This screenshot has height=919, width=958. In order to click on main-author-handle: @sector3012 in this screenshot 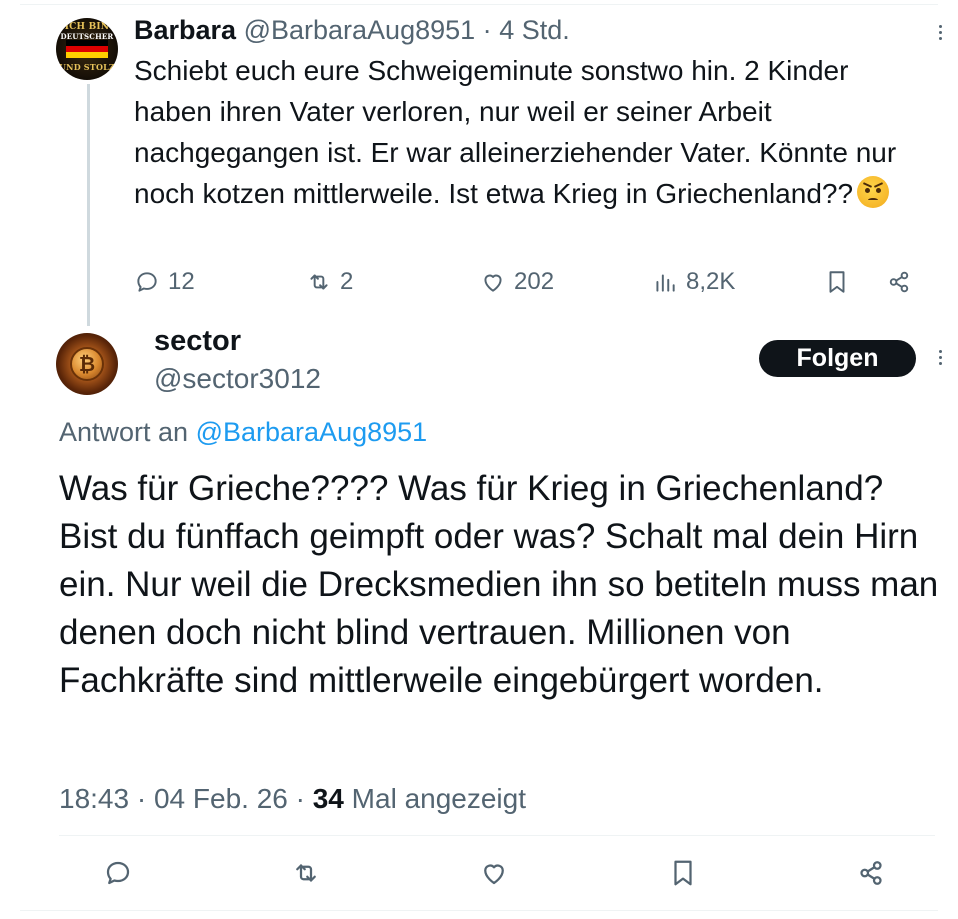, I will do `click(237, 379)`.